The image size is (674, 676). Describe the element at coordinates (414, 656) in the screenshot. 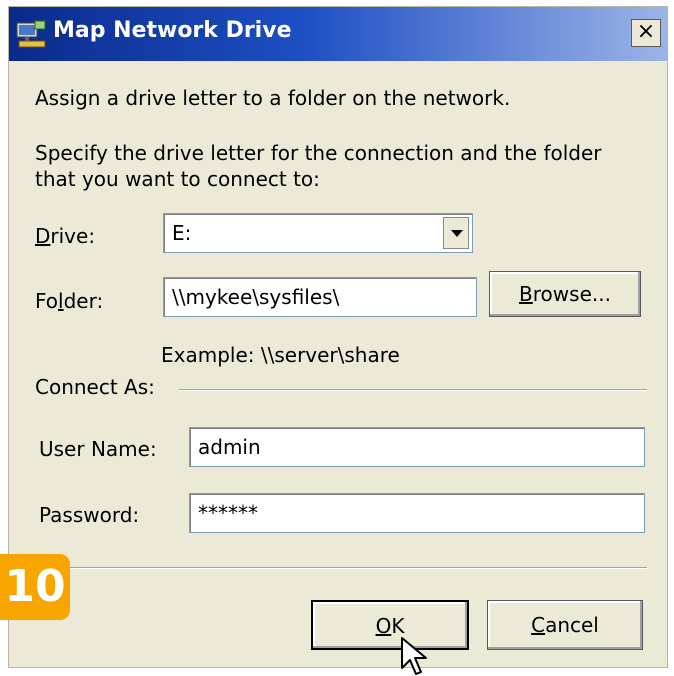

I see `mouse-cursor-icon` at that location.